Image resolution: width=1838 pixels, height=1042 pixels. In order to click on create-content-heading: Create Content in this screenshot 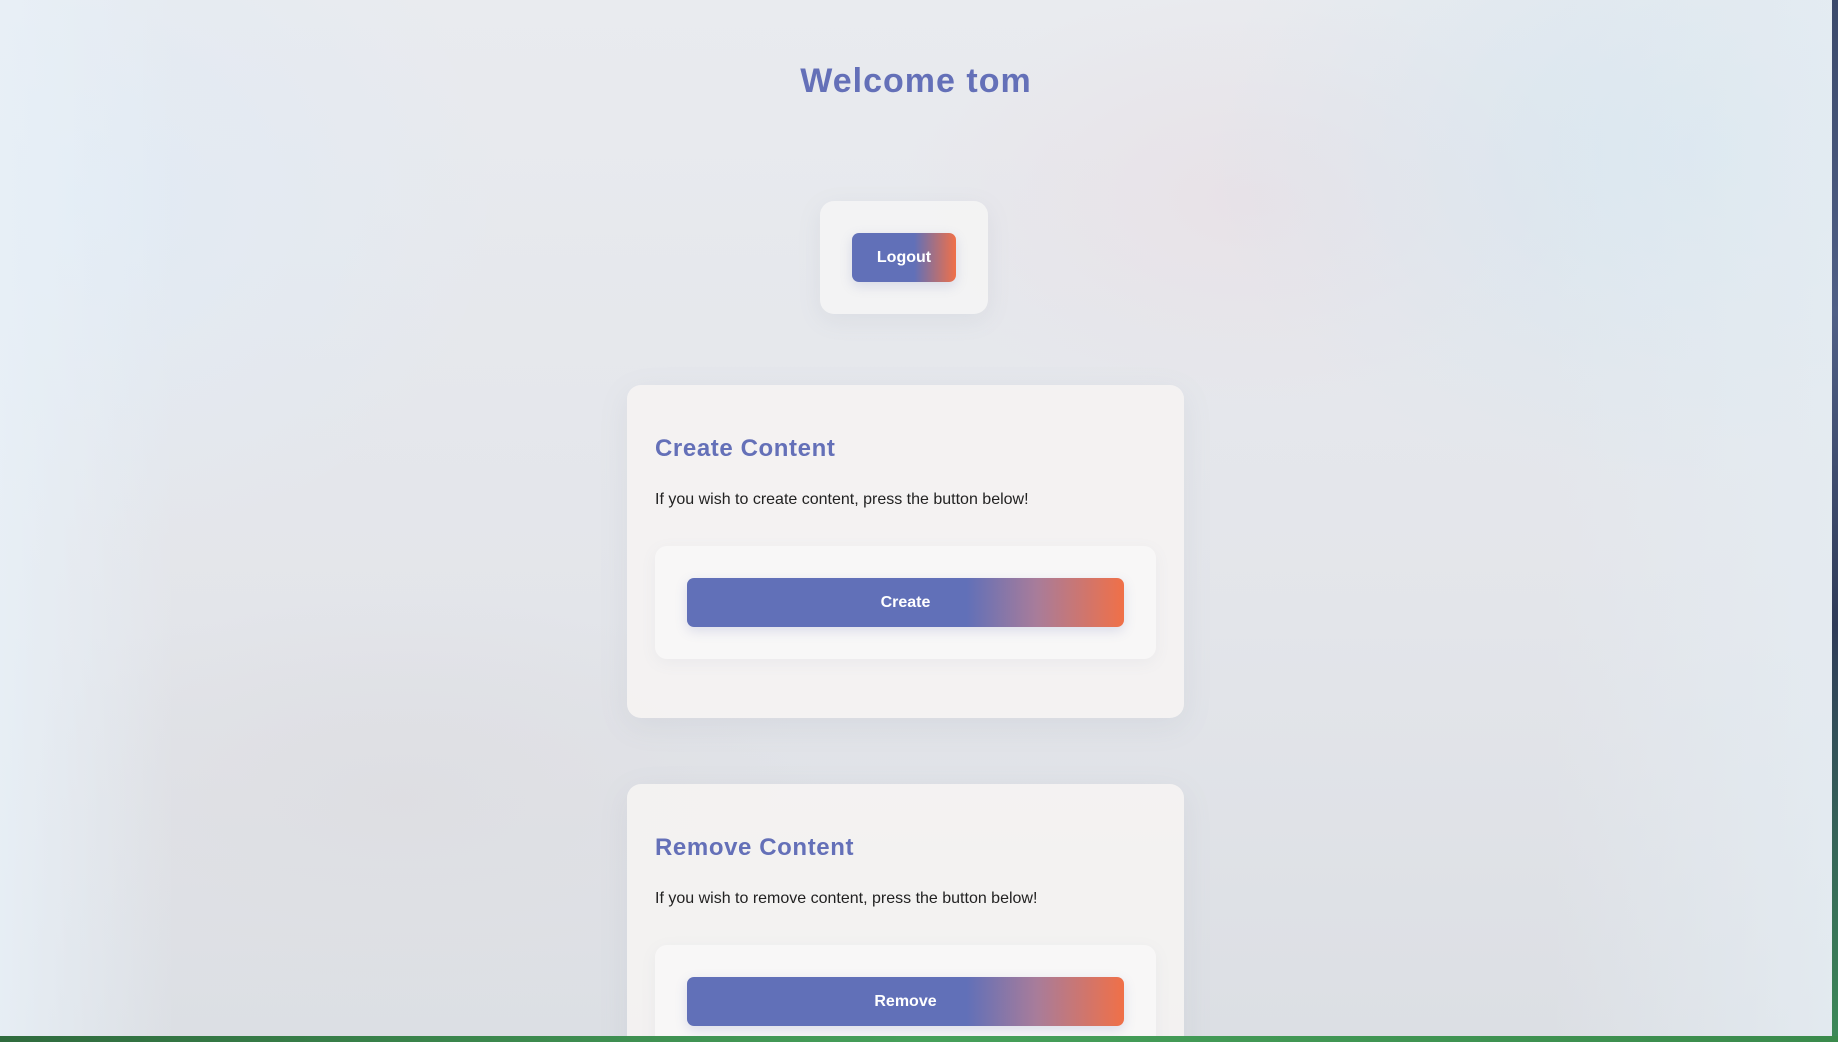, I will do `click(745, 448)`.